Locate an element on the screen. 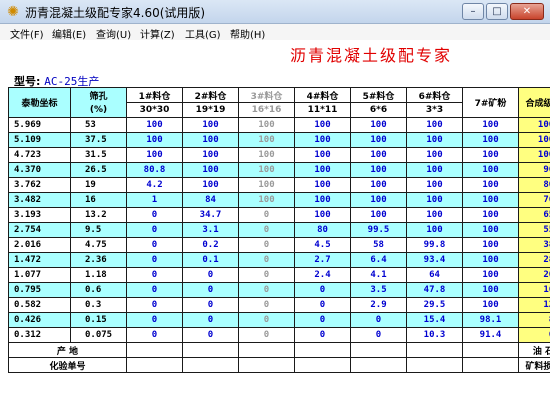 Image resolution: width=550 pixels, height=406 pixels. bin-value-cell: 99.8 is located at coordinates (434, 245).